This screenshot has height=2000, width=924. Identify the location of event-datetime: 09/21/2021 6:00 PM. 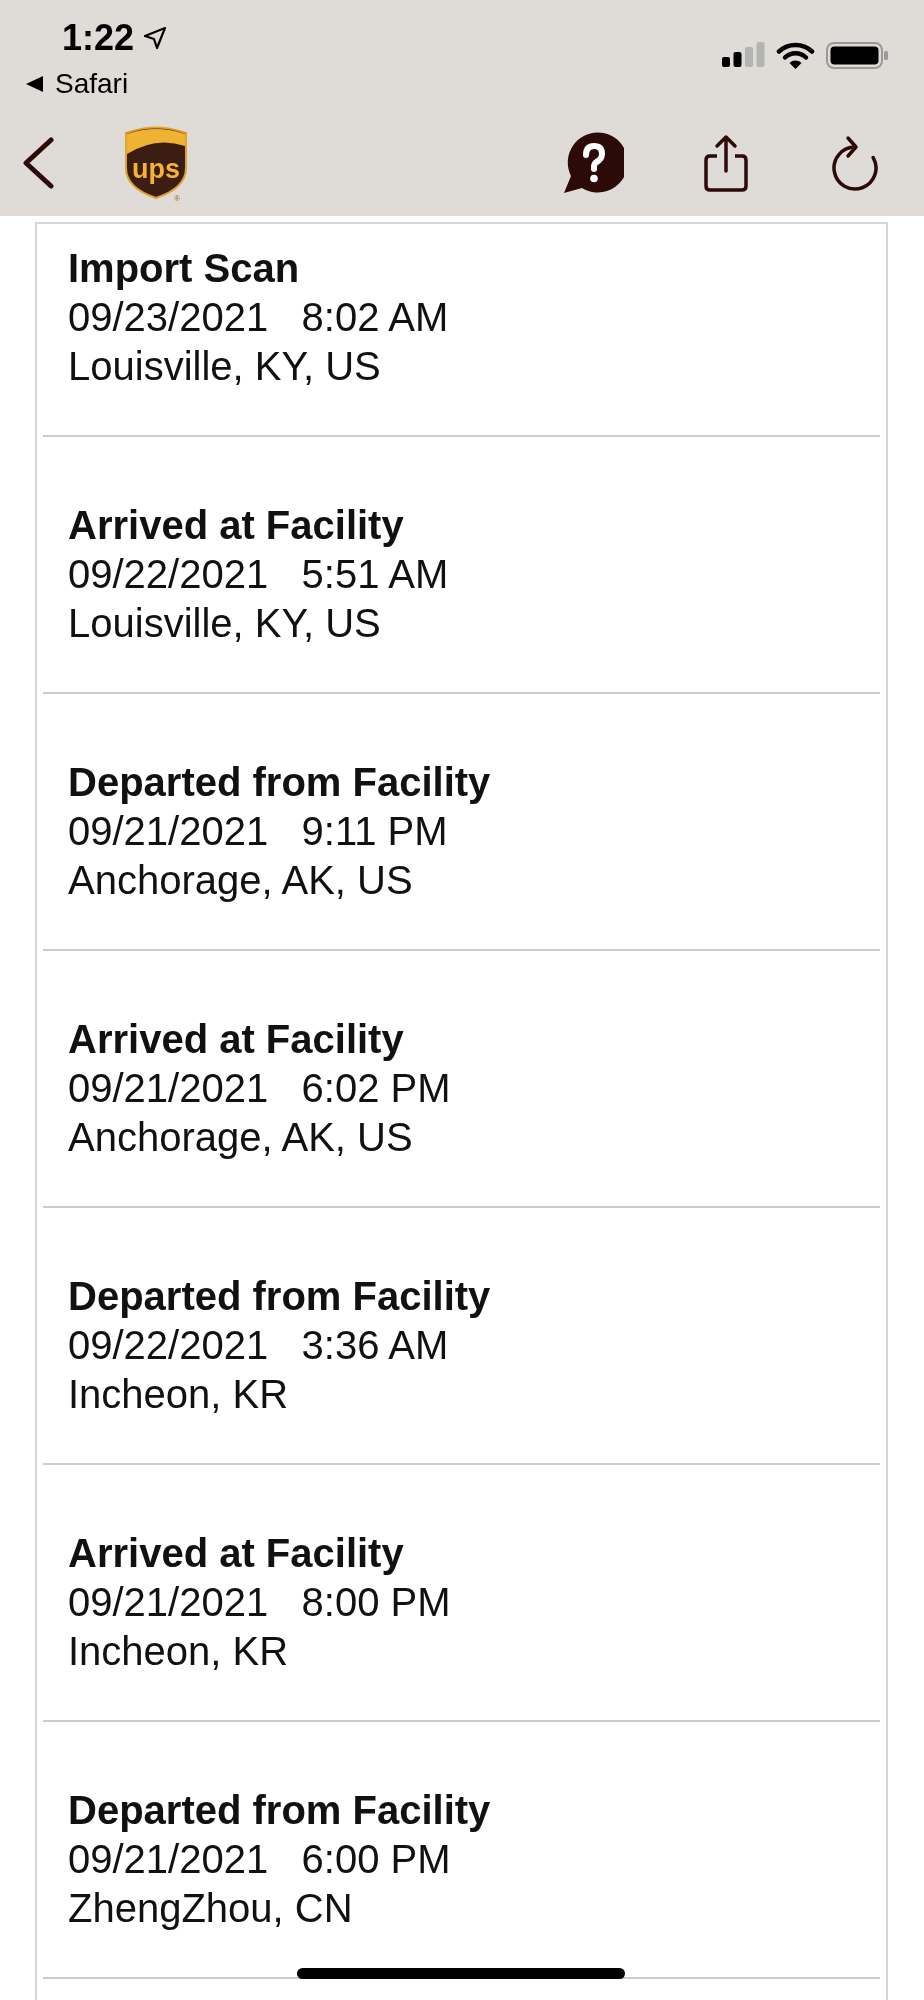
(260, 1859).